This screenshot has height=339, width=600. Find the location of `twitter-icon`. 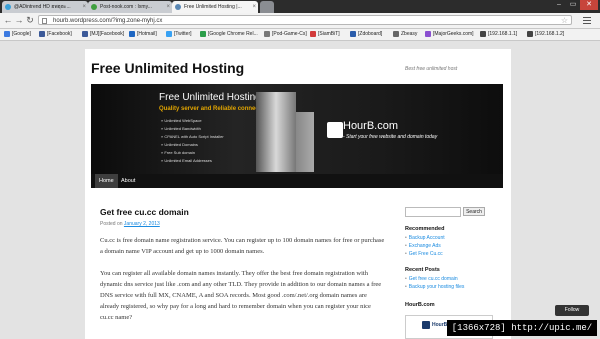

twitter-icon is located at coordinates (8, 7).